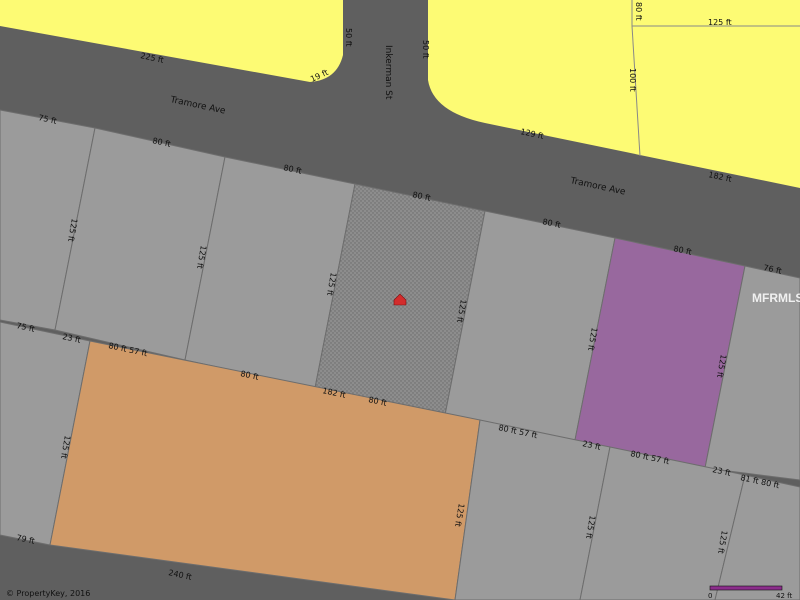  Describe the element at coordinates (710, 596) in the screenshot. I see `scale-start-label: 0` at that location.